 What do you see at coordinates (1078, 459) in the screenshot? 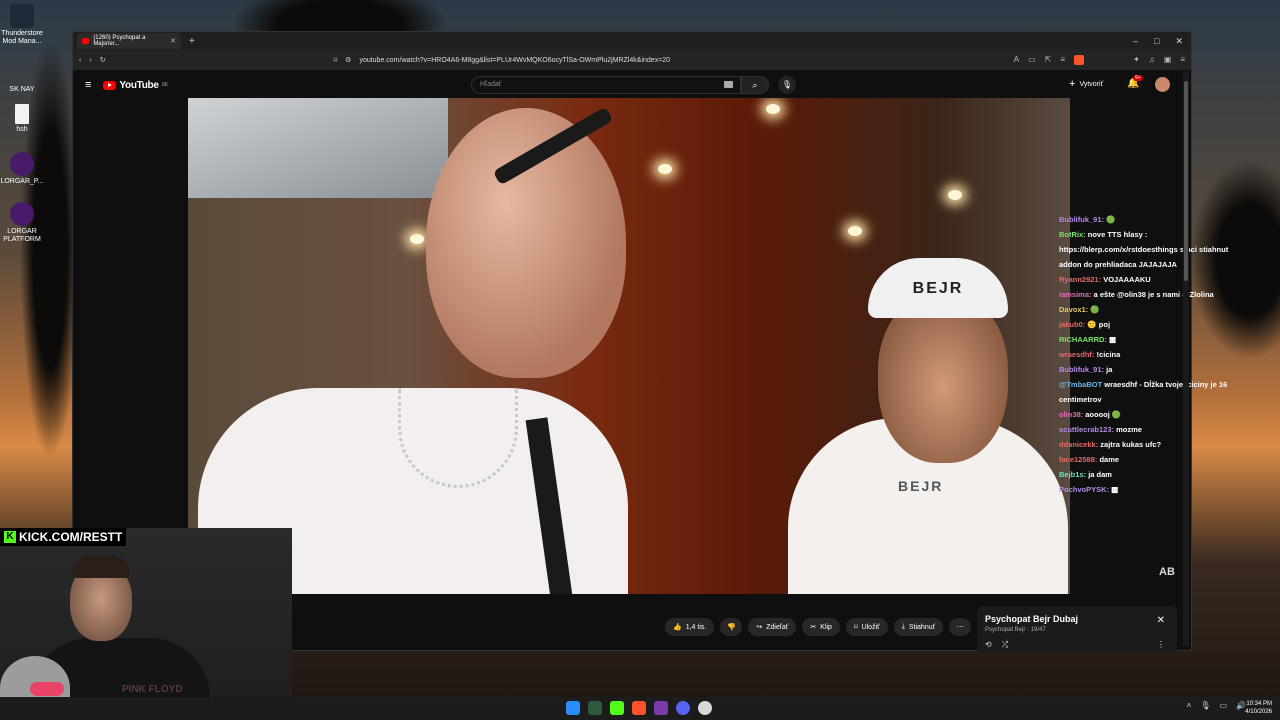
I see `chat-username: face12588:` at bounding box center [1078, 459].